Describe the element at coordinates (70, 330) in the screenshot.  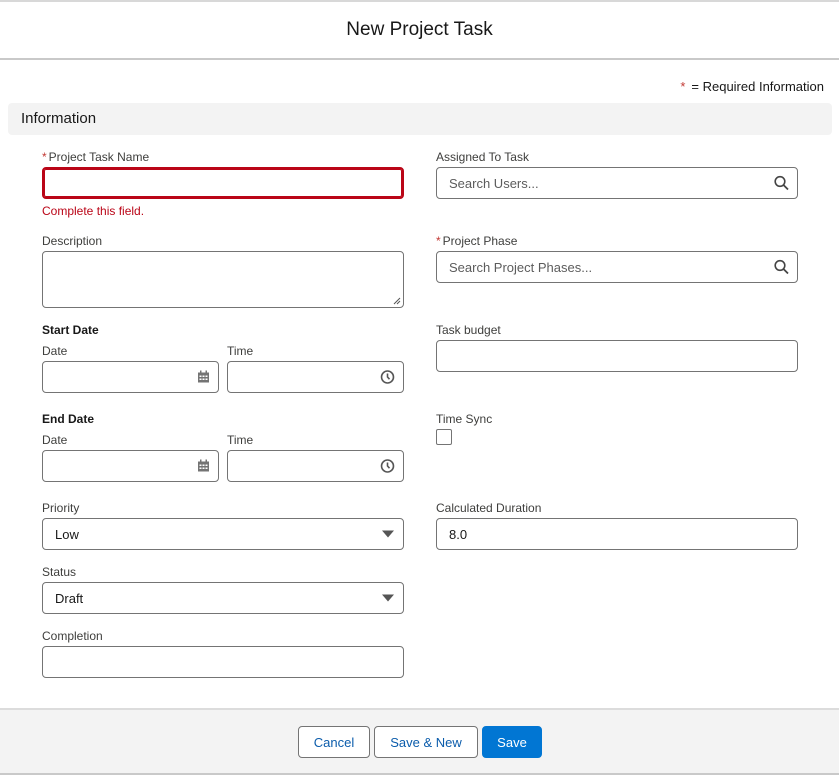
I see `start-date-label: Start Date` at that location.